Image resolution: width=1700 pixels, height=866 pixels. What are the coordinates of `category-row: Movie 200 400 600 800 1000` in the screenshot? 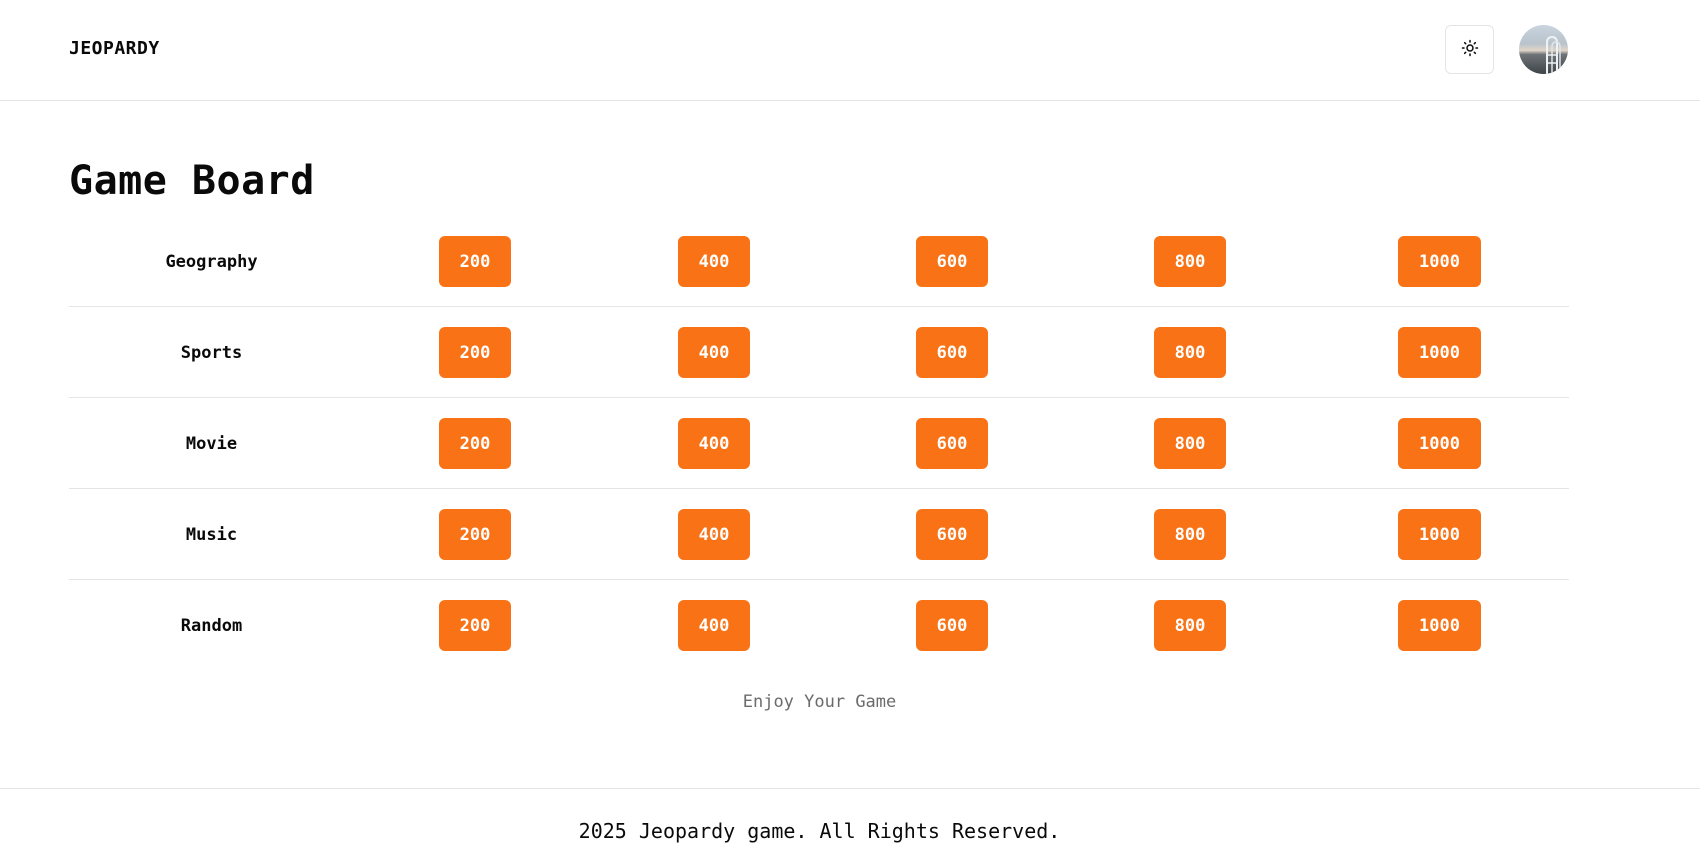 It's located at (819, 443).